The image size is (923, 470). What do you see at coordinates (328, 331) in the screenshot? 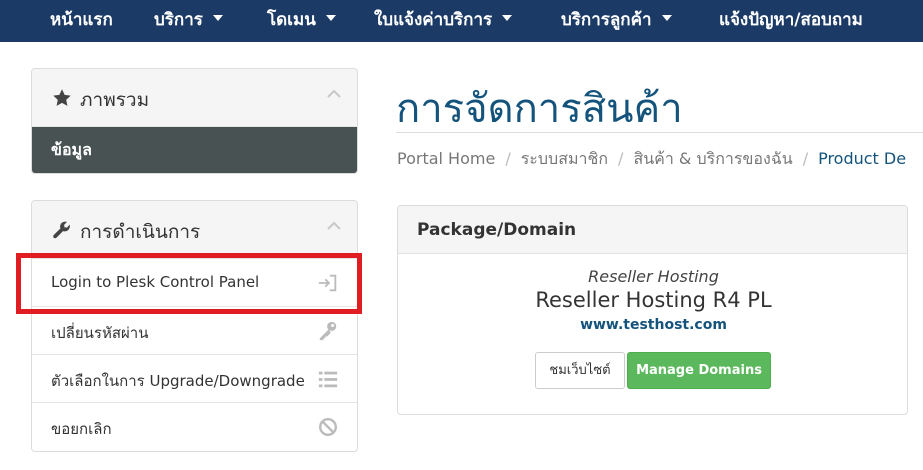
I see `key-icon` at bounding box center [328, 331].